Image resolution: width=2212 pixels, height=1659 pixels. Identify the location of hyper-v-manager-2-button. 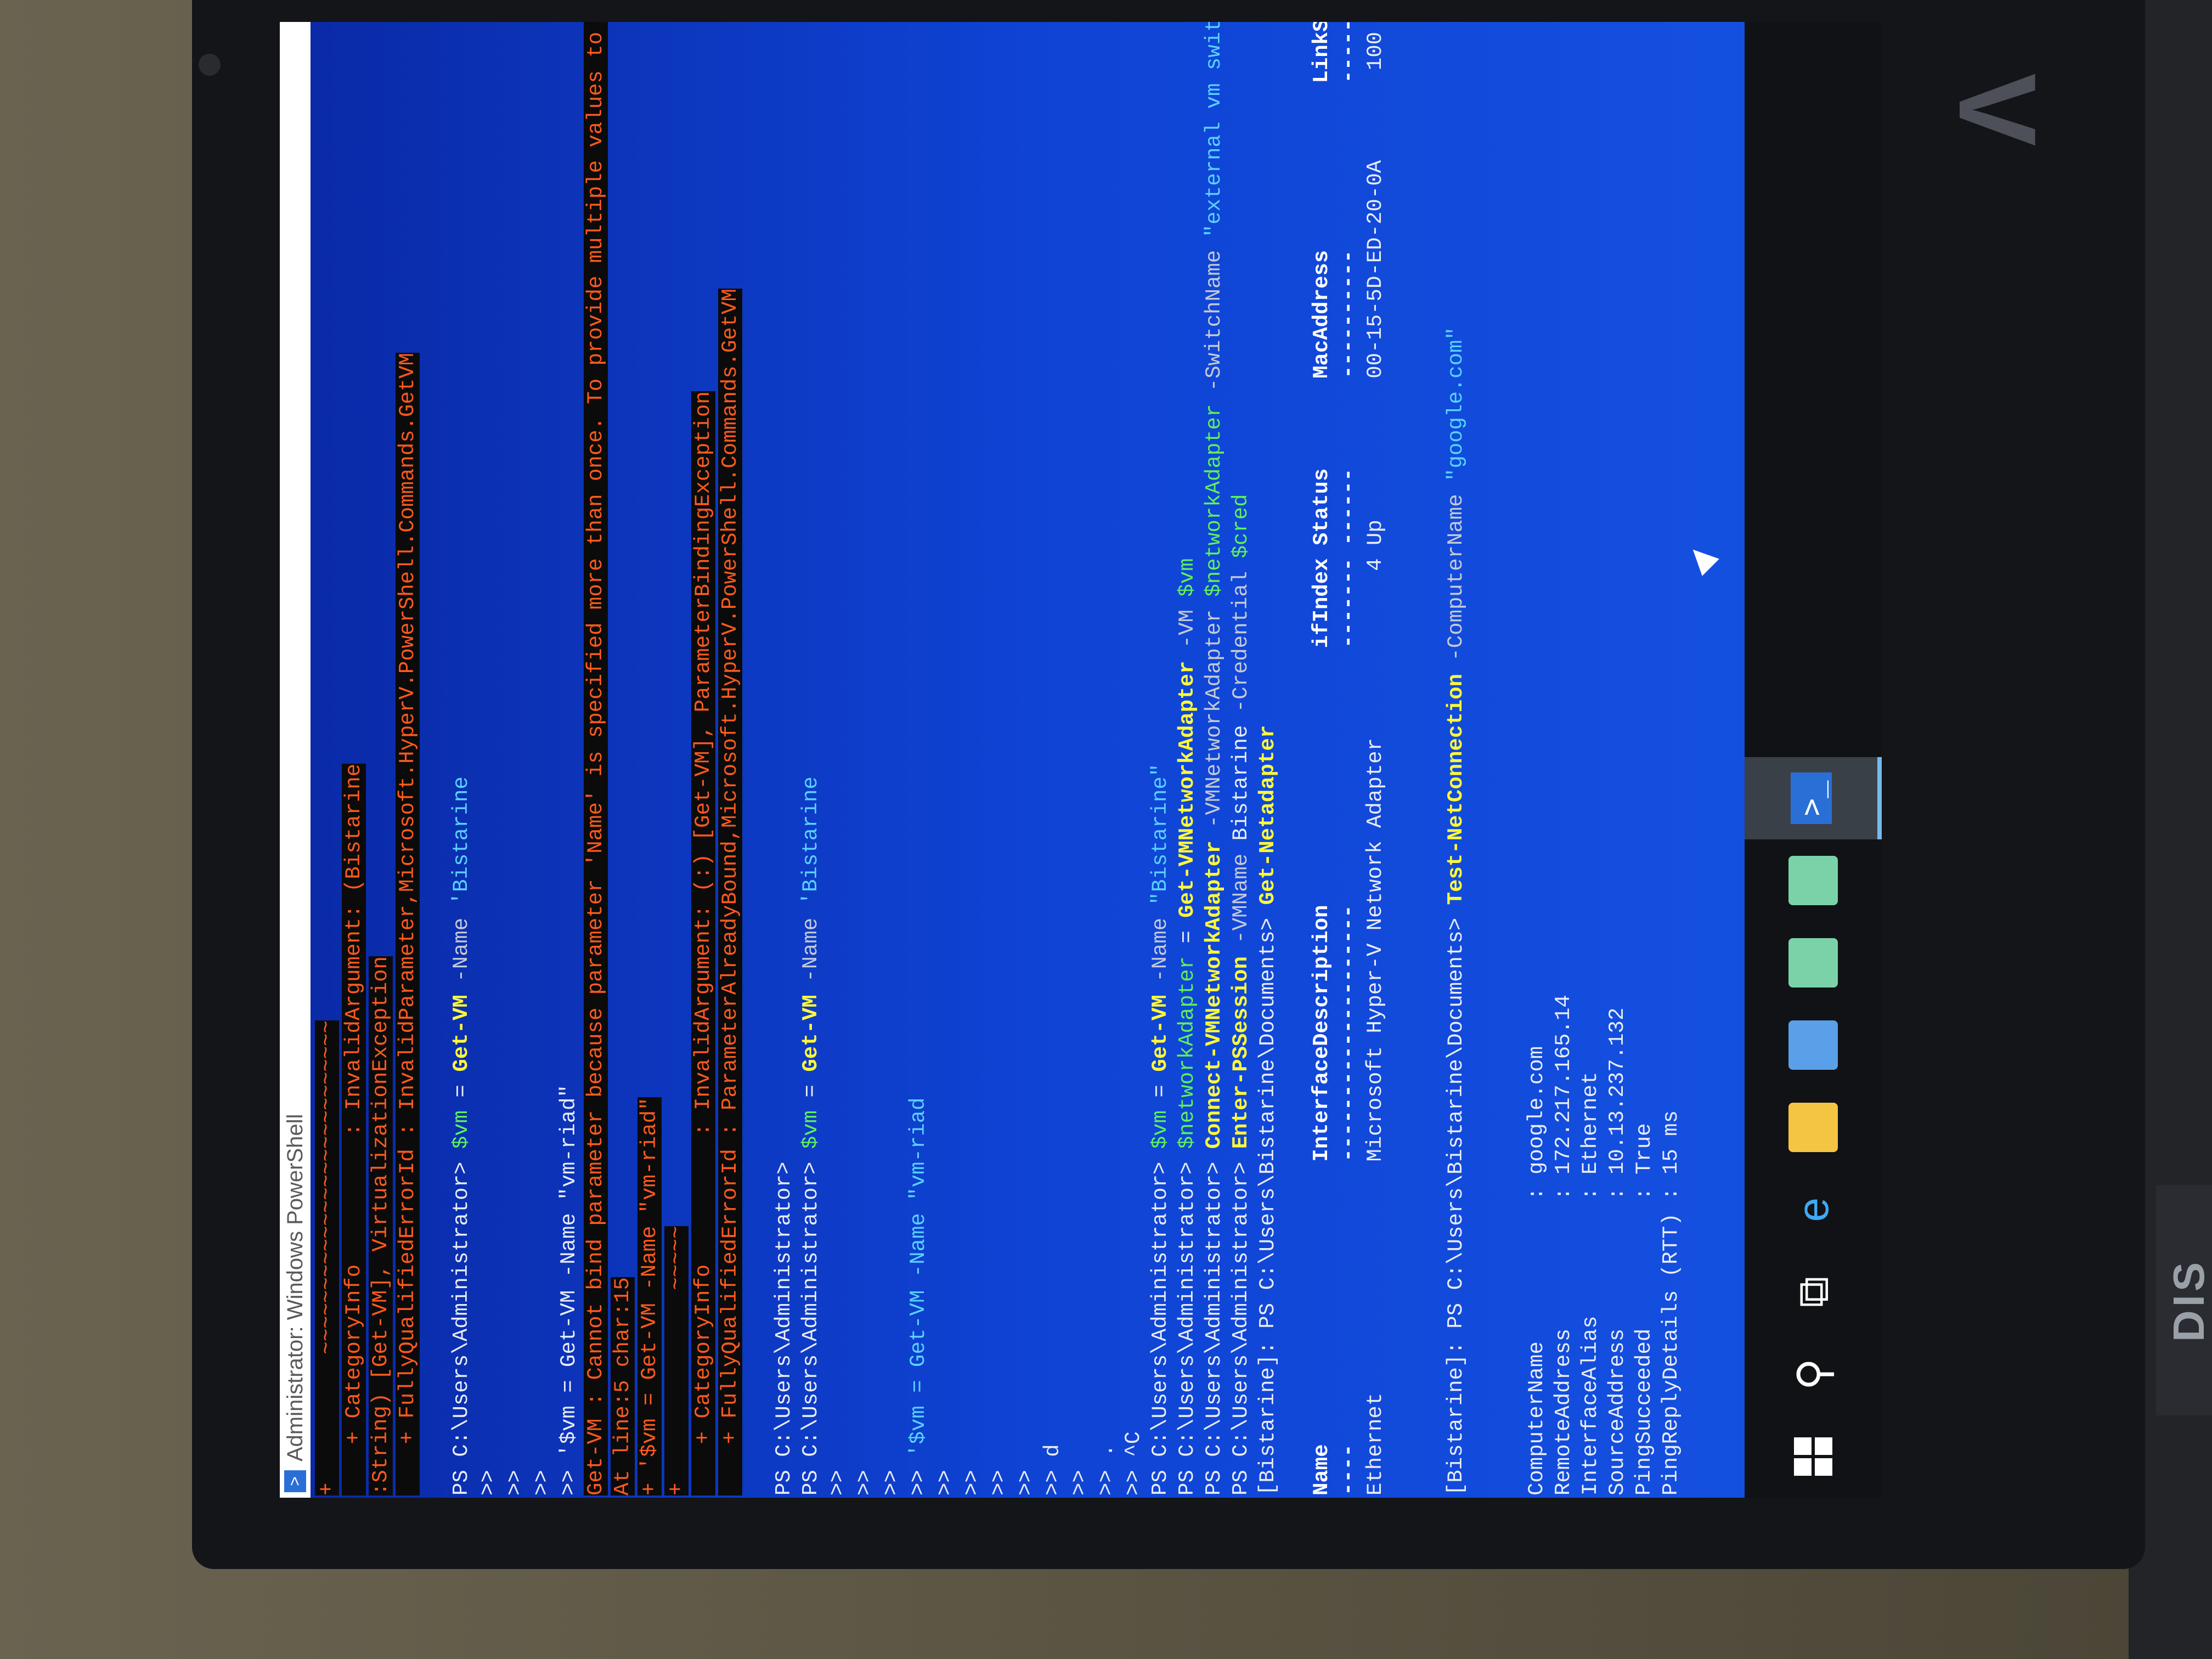
(1813, 880).